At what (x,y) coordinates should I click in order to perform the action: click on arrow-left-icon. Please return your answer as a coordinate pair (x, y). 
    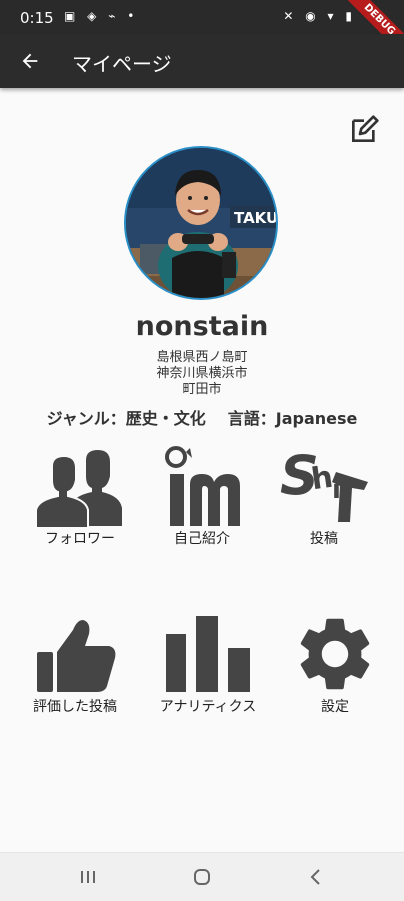
    Looking at the image, I should click on (30, 61).